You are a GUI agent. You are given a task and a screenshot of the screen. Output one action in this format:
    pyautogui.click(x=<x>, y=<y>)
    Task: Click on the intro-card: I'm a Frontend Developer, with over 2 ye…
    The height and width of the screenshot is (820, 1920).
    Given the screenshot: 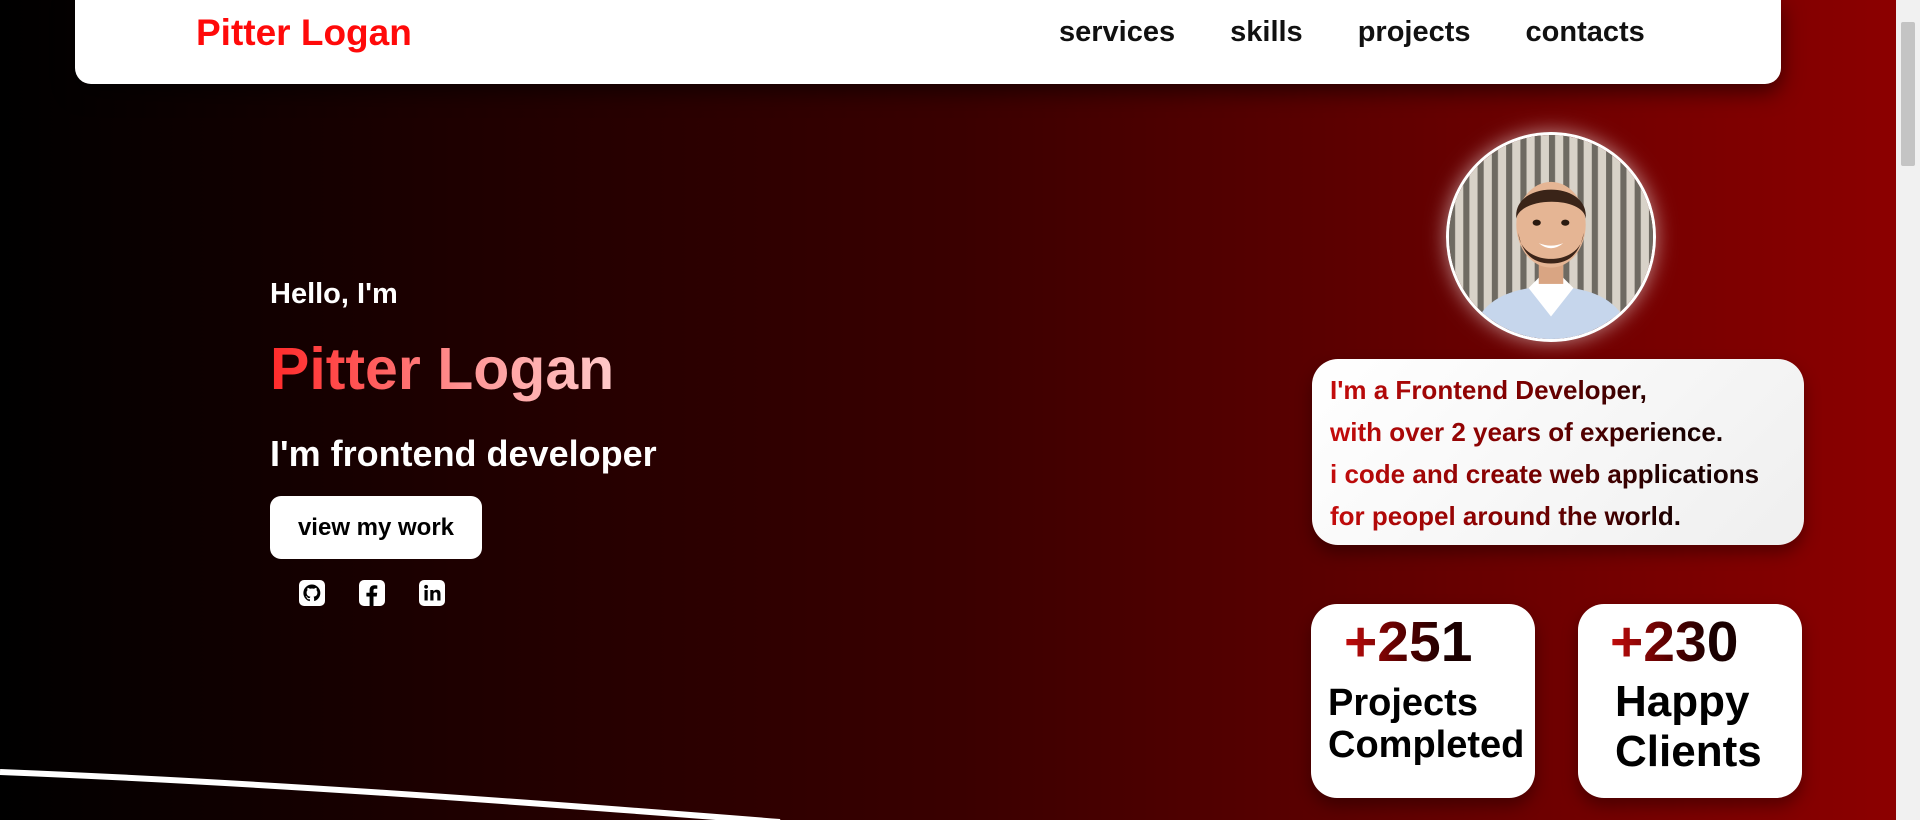 What is the action you would take?
    pyautogui.click(x=1558, y=452)
    